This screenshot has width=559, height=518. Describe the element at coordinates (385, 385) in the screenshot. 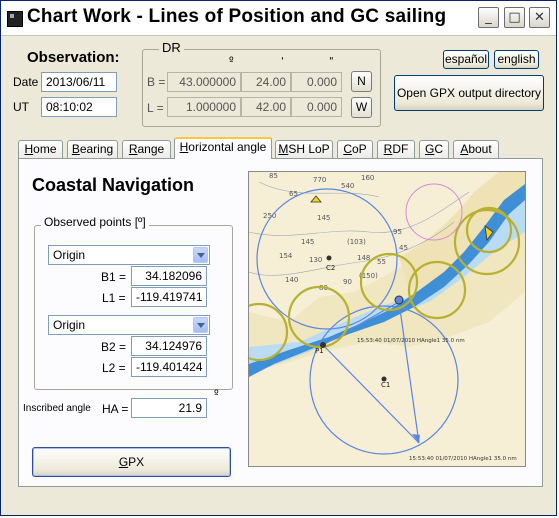

I see `label-c1: C1` at that location.